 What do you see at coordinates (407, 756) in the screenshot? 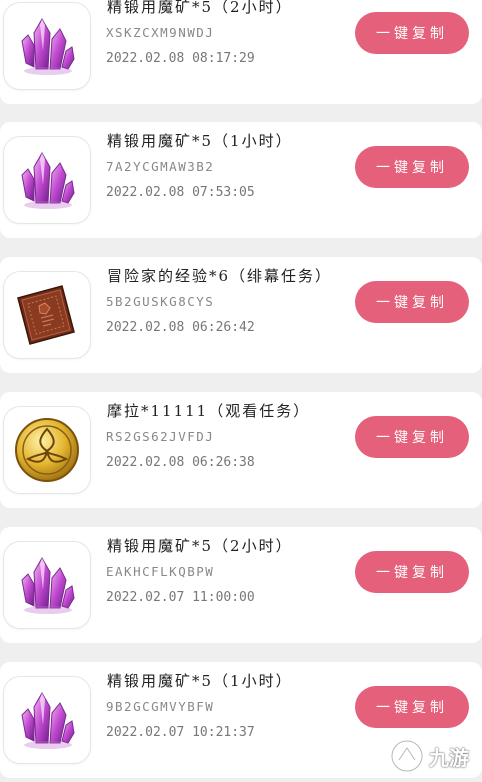
I see `jiuyou-logo-icon` at bounding box center [407, 756].